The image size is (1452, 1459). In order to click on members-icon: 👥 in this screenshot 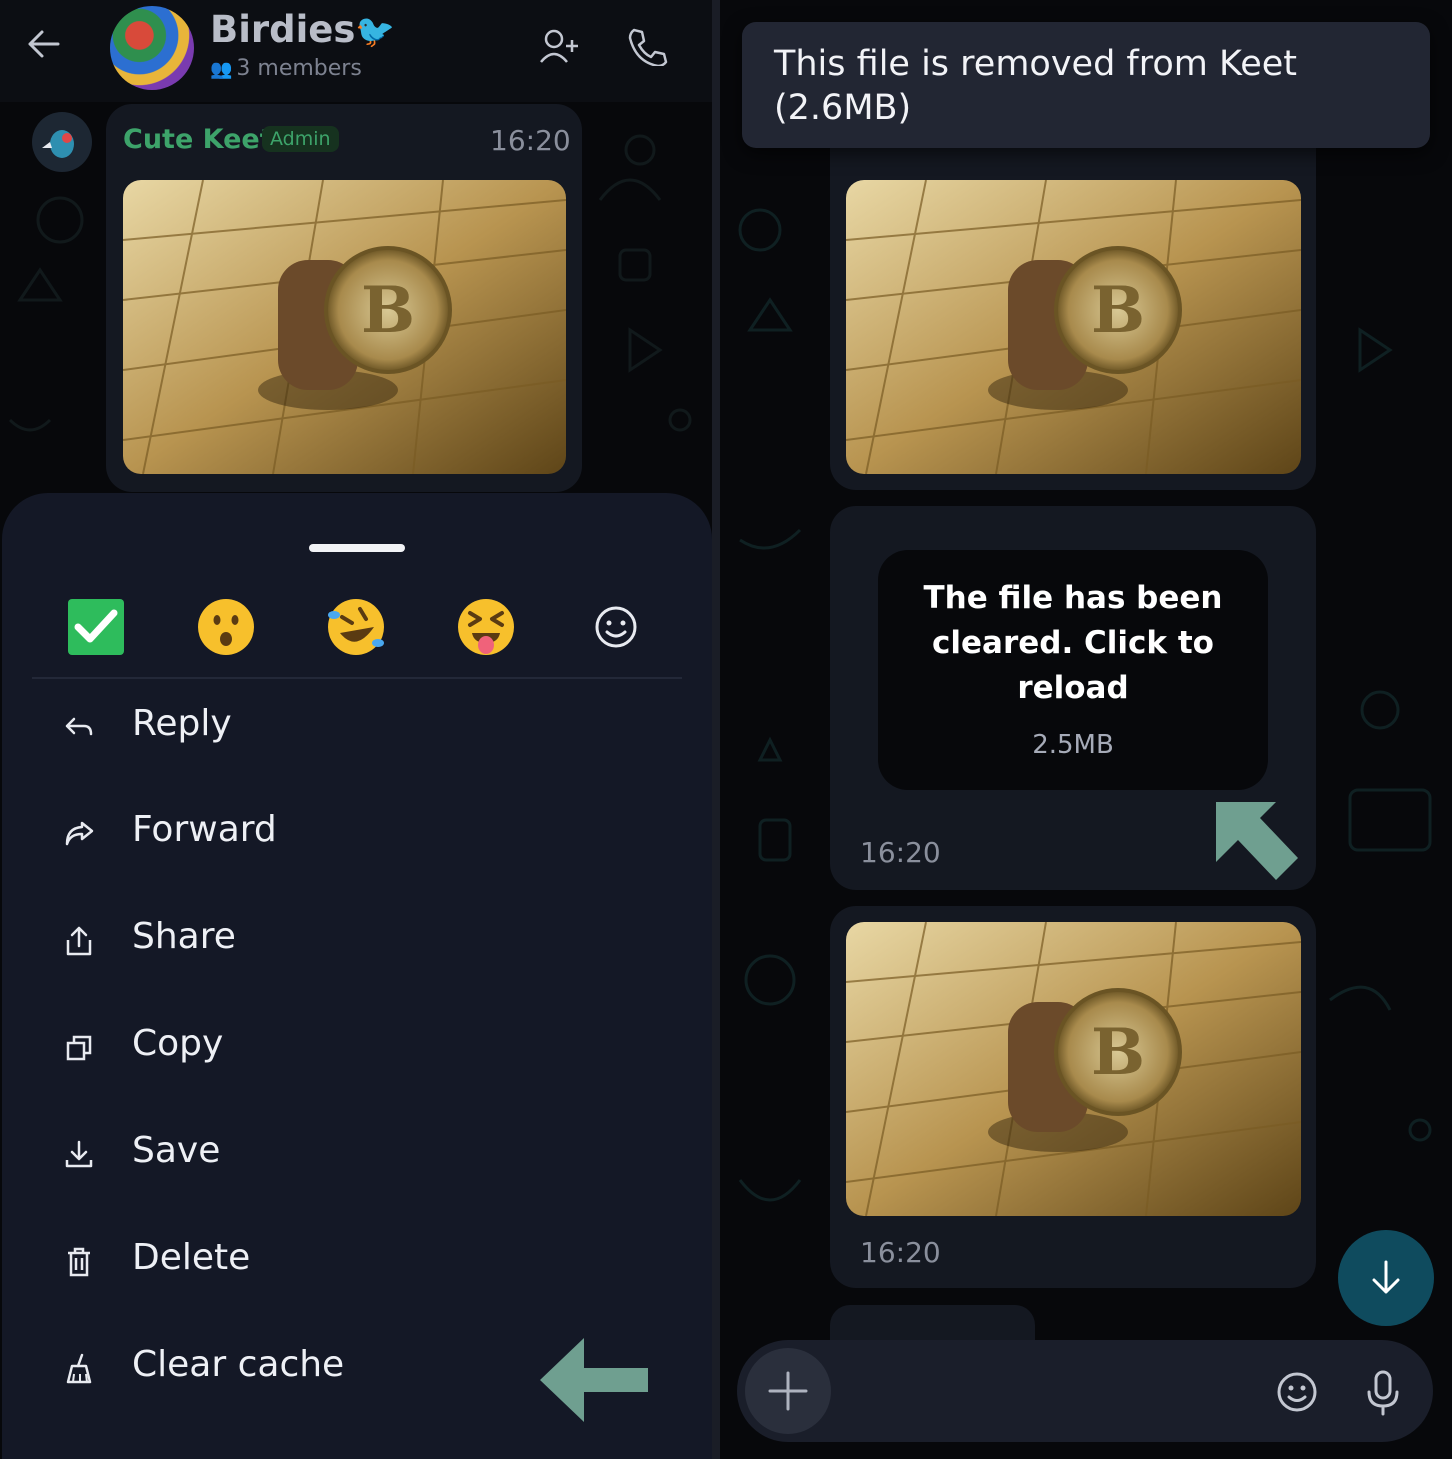, I will do `click(221, 69)`.